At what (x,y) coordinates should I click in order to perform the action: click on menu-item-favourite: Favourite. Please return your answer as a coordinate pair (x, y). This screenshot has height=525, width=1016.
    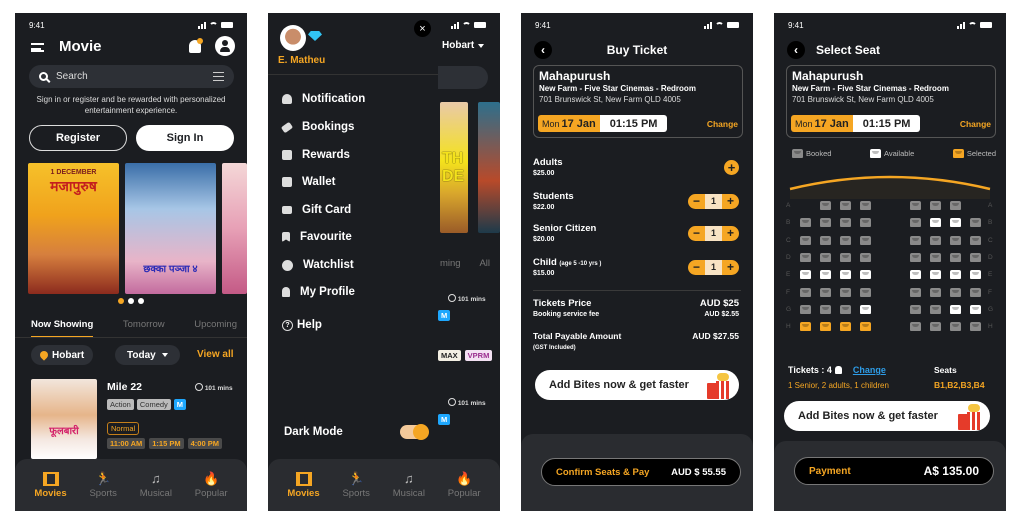
    Looking at the image, I should click on (317, 237).